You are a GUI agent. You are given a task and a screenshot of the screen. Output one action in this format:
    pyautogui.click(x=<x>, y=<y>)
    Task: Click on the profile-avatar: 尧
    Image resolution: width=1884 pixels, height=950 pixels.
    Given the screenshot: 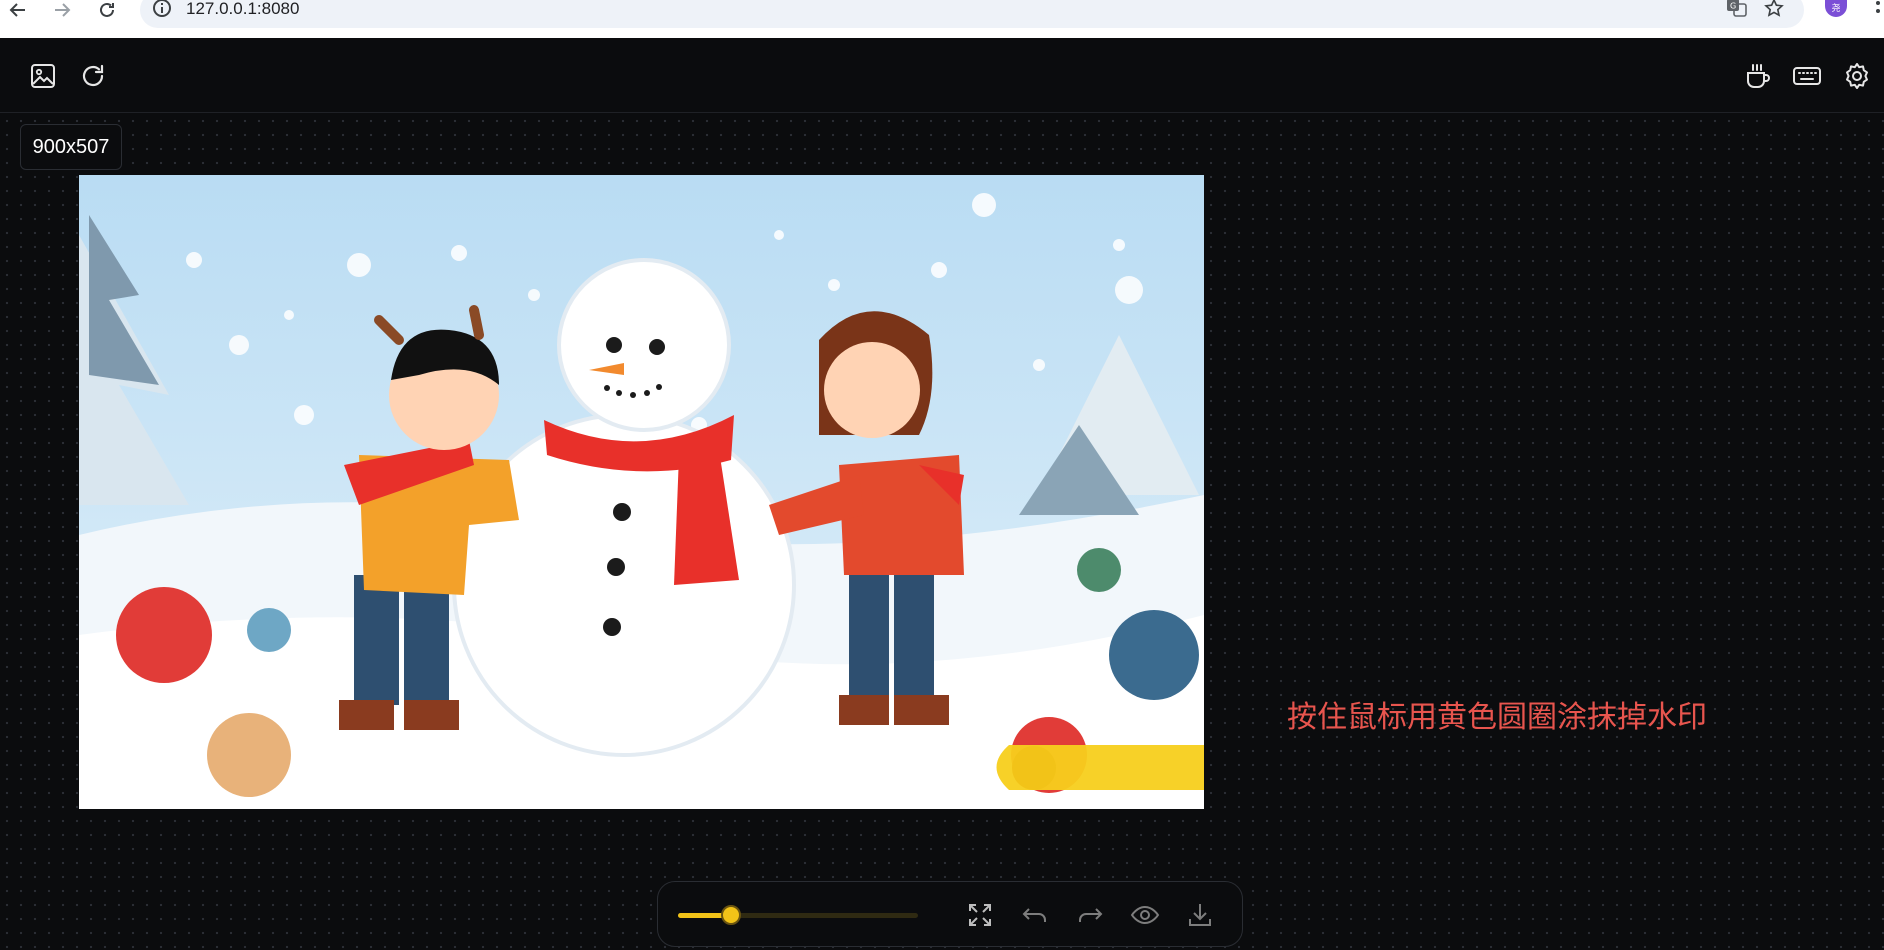 What is the action you would take?
    pyautogui.click(x=1836, y=8)
    